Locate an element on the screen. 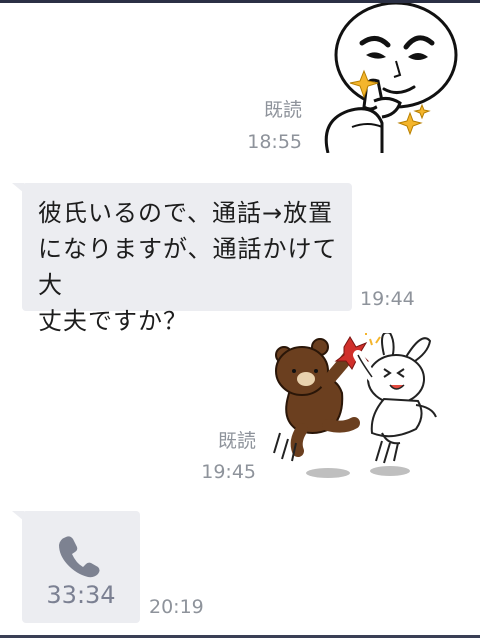 The height and width of the screenshot is (638, 480). message-time: 19:45 is located at coordinates (228, 472).